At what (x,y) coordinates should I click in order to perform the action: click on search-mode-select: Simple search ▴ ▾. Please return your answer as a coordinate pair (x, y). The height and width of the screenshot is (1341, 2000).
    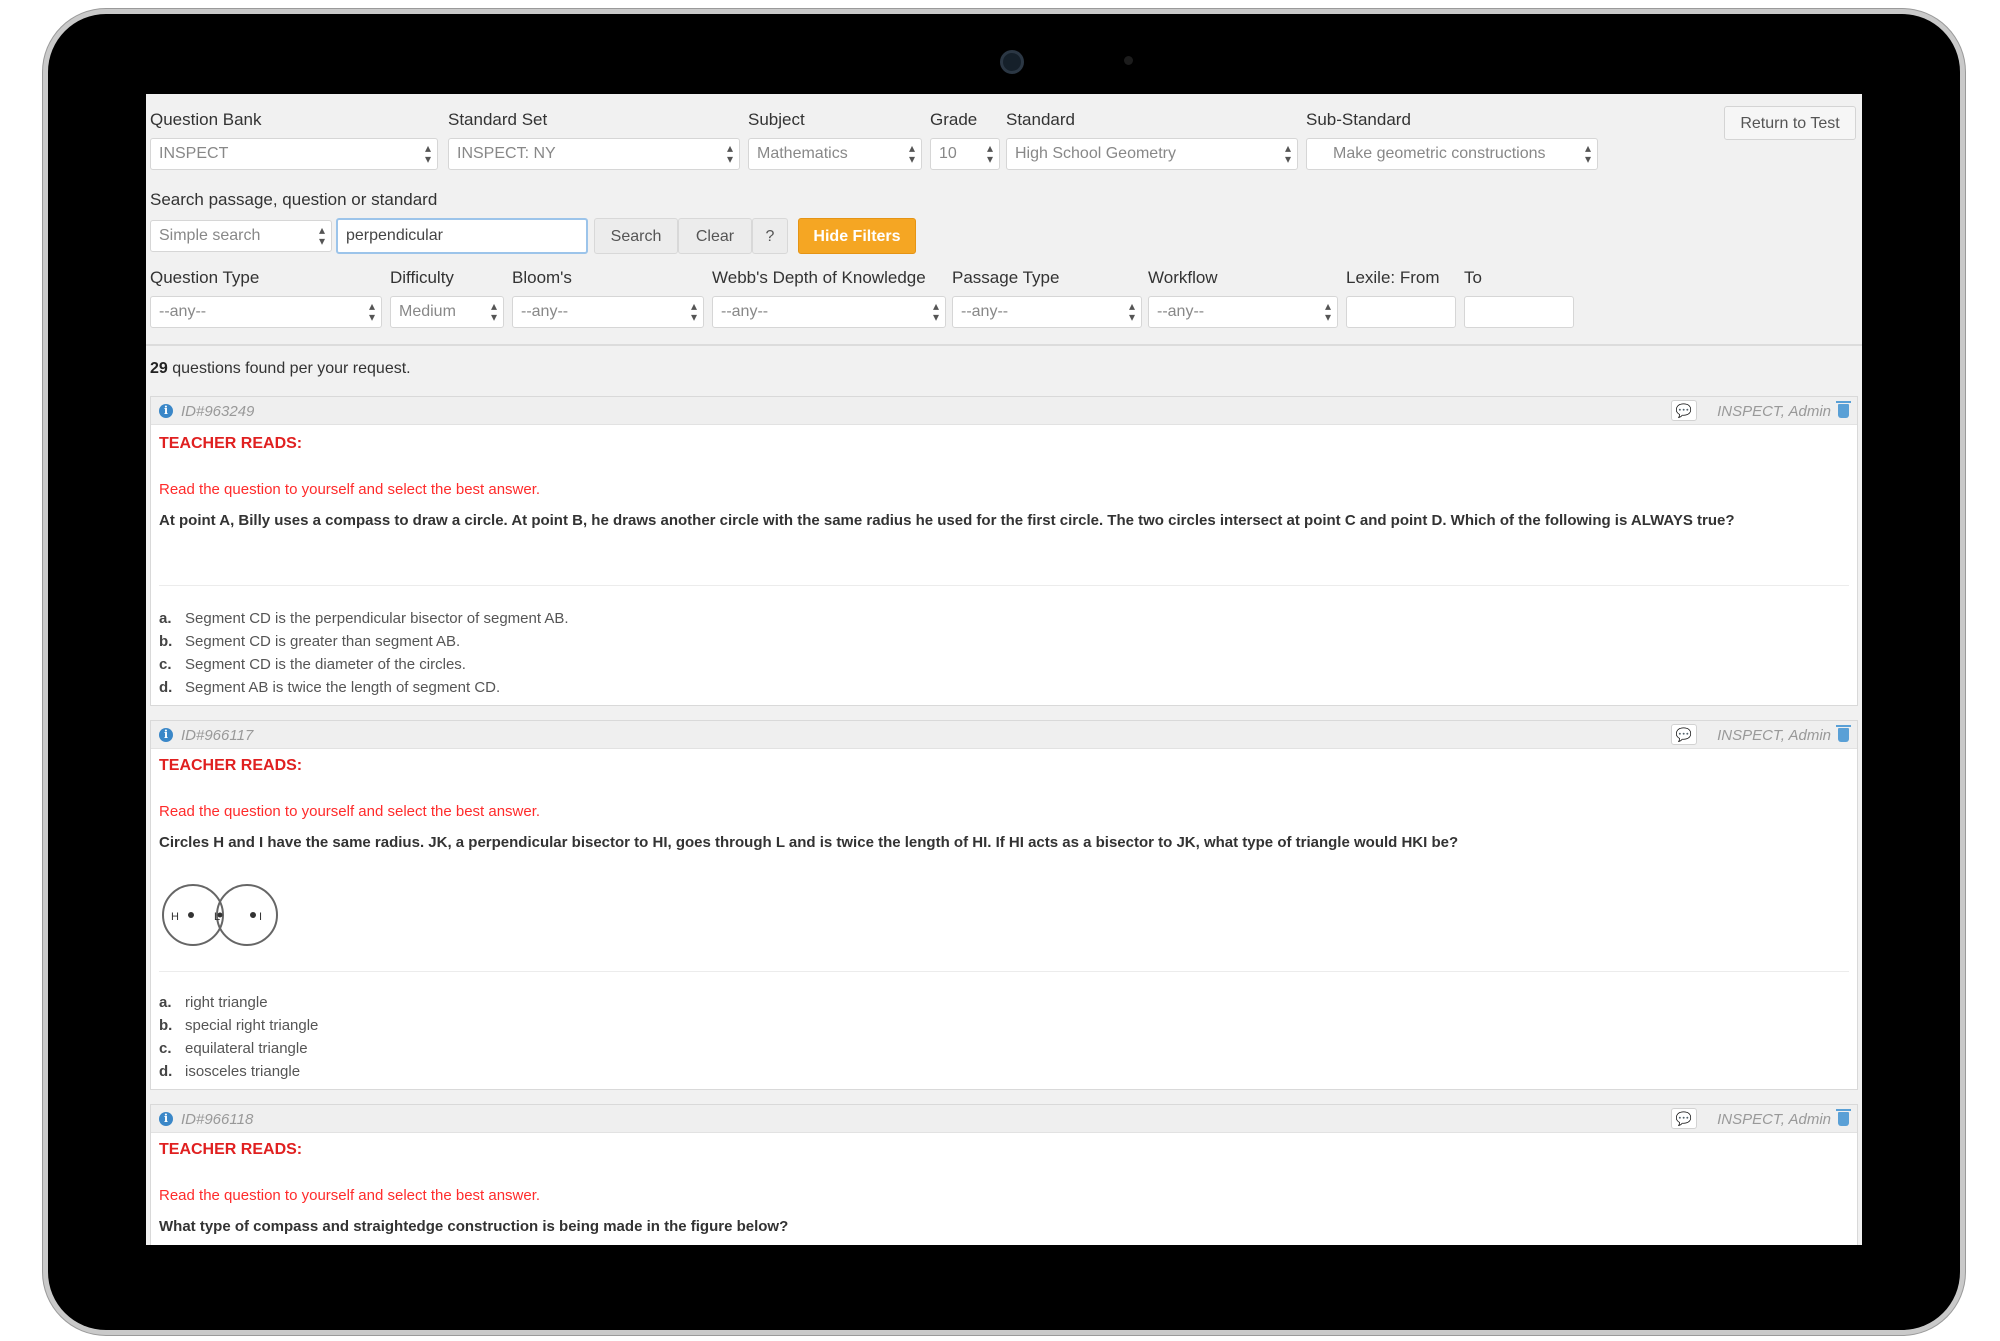
    Looking at the image, I should click on (241, 236).